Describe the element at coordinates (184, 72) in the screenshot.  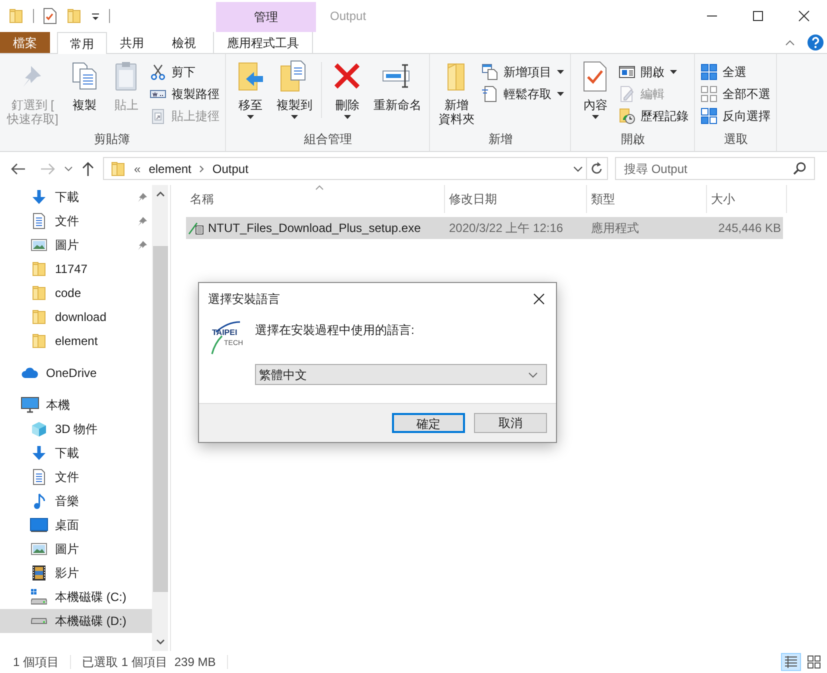
I see `ribbon-button: 剪下` at that location.